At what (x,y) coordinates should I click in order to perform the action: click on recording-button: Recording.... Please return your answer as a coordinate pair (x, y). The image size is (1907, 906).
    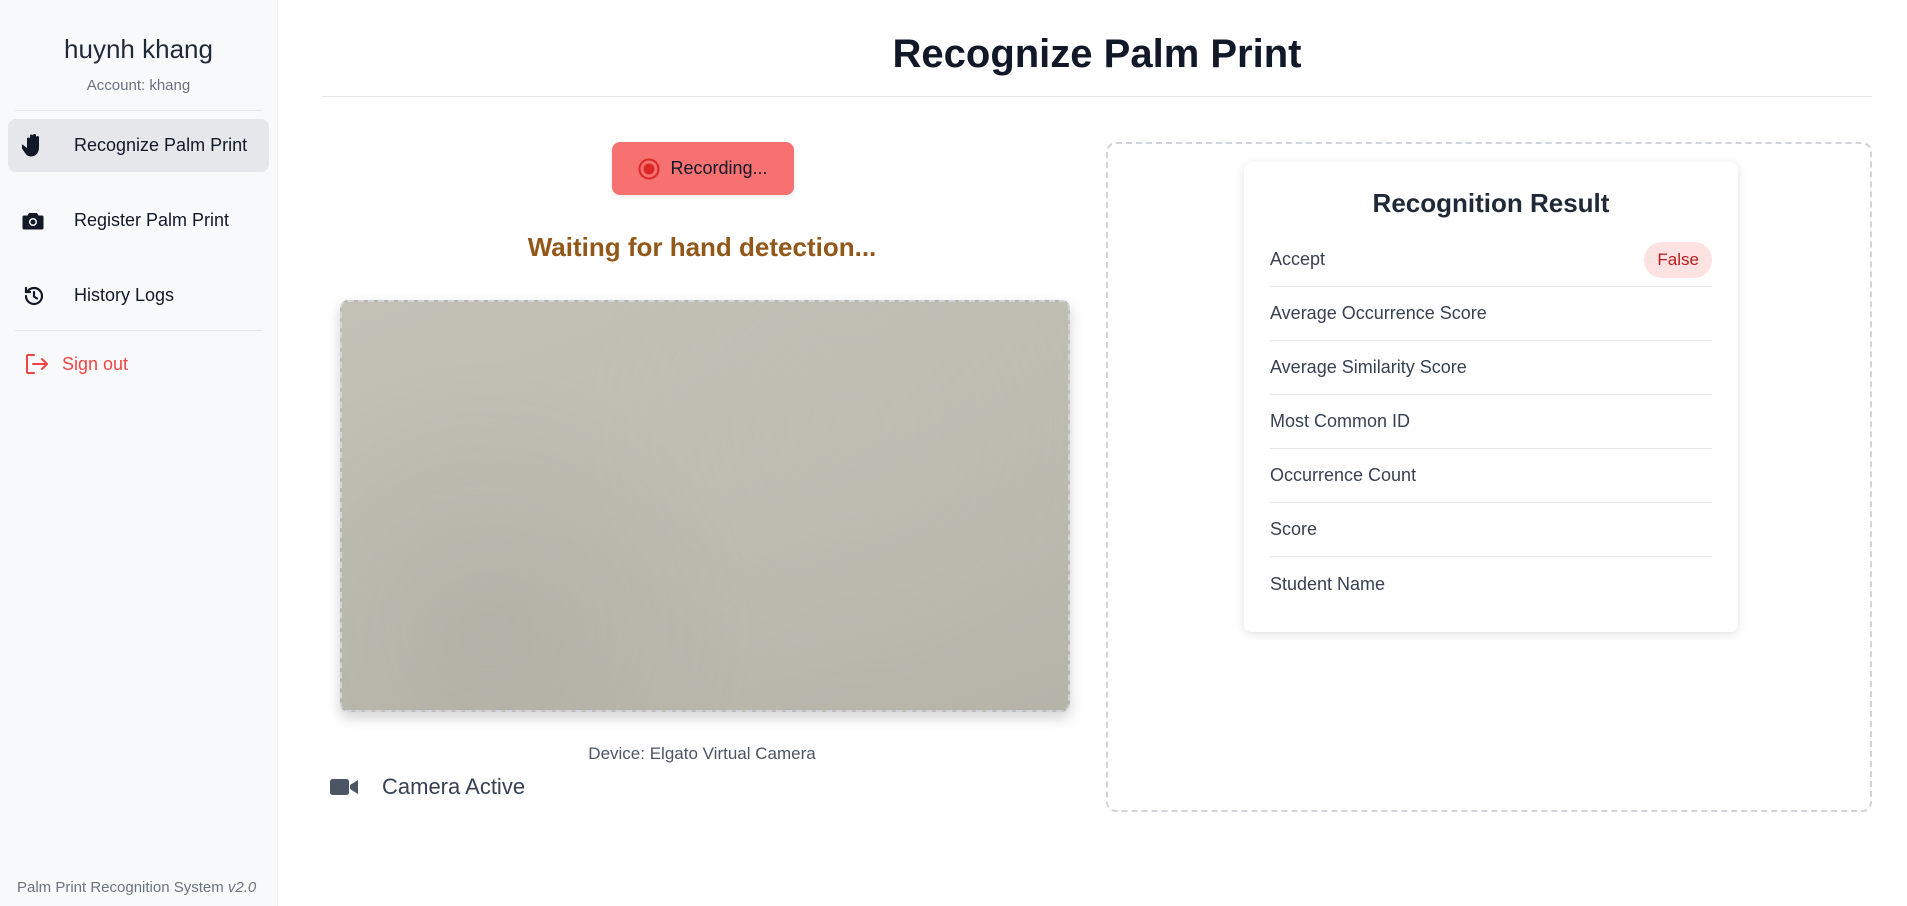
    Looking at the image, I should click on (703, 168).